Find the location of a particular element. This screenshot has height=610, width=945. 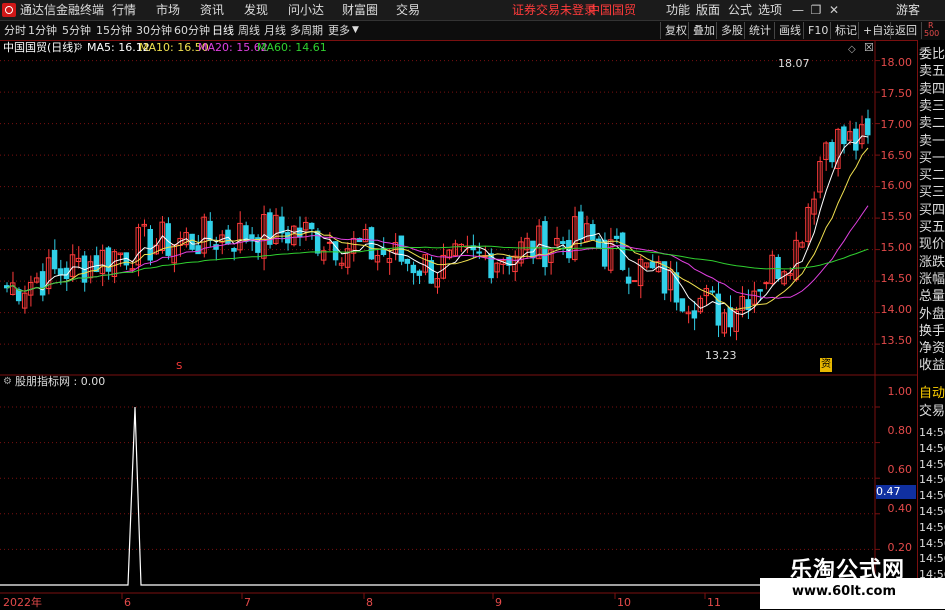

high-price-annotation: 18.07 is located at coordinates (794, 63).